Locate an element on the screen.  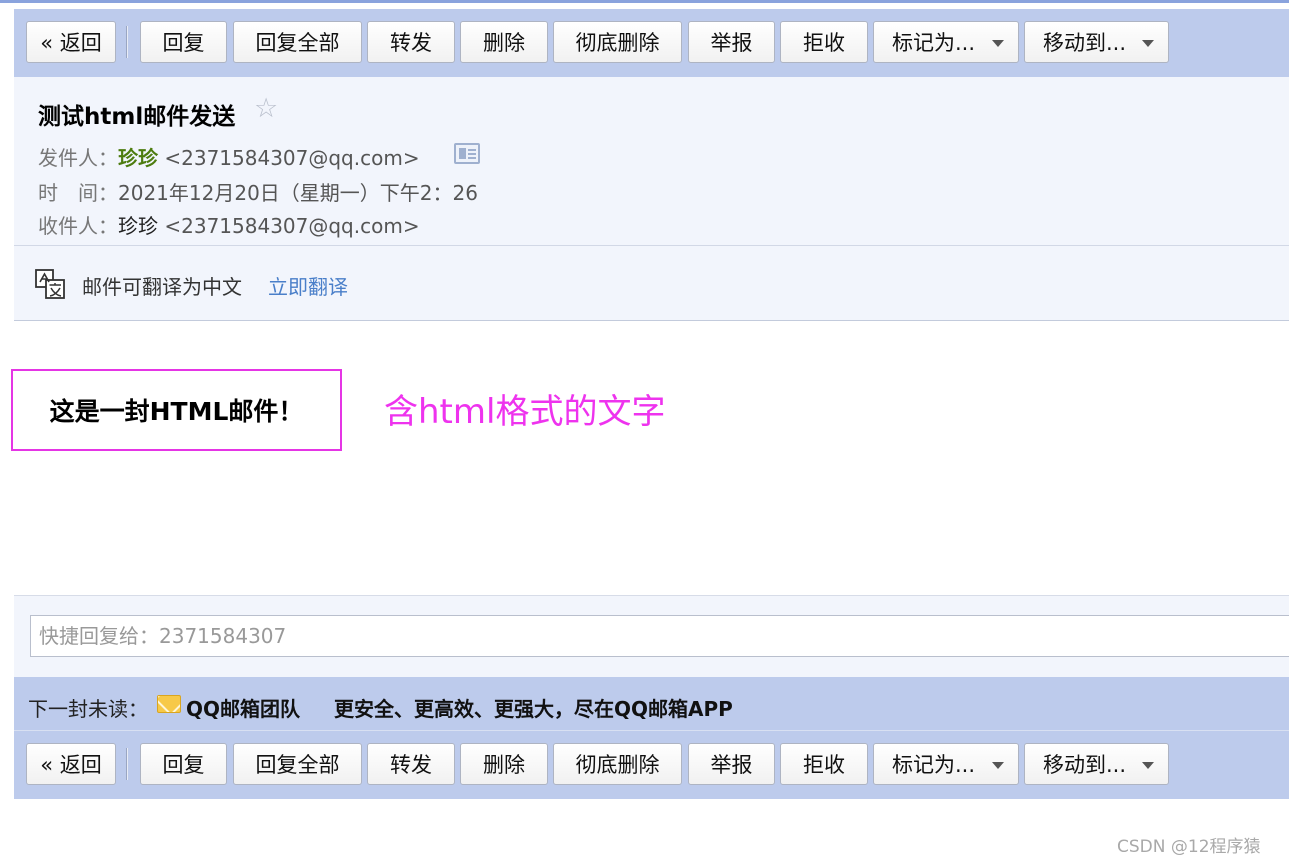
translate-icon is located at coordinates (50, 284).